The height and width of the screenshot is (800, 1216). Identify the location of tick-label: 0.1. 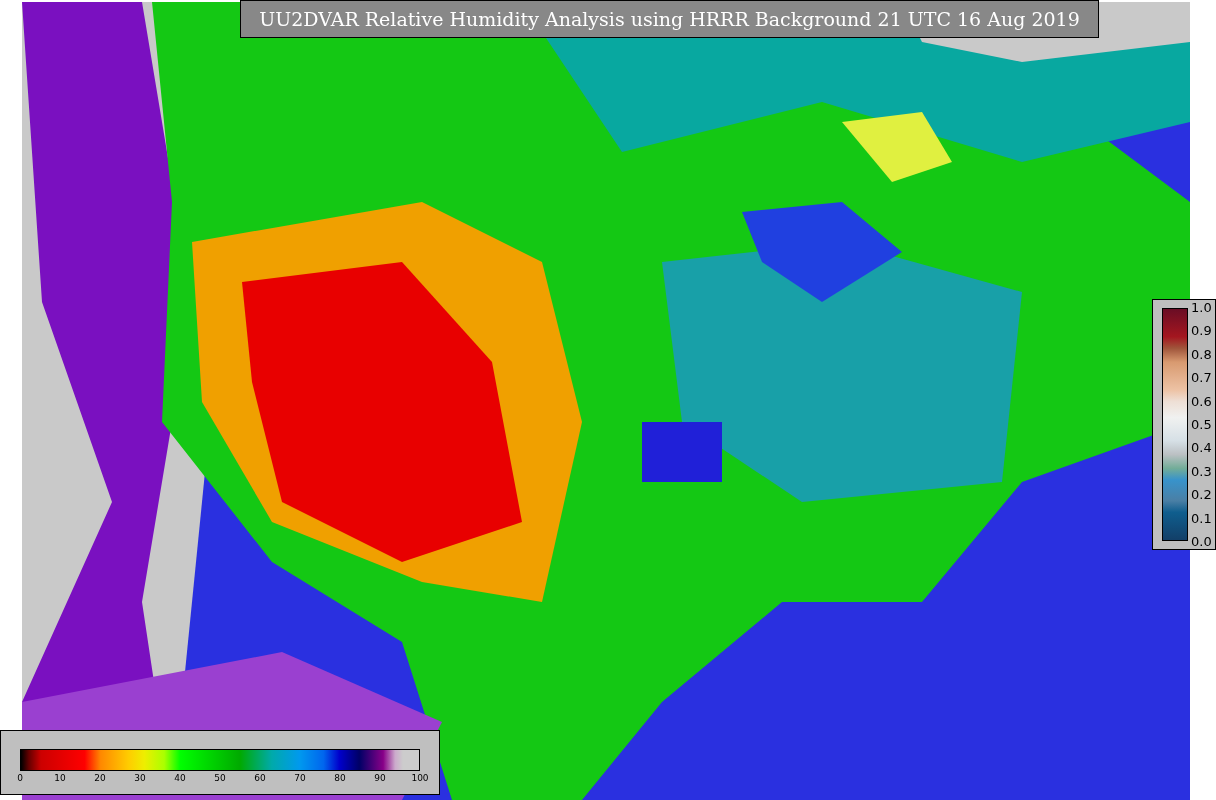
(1201, 518).